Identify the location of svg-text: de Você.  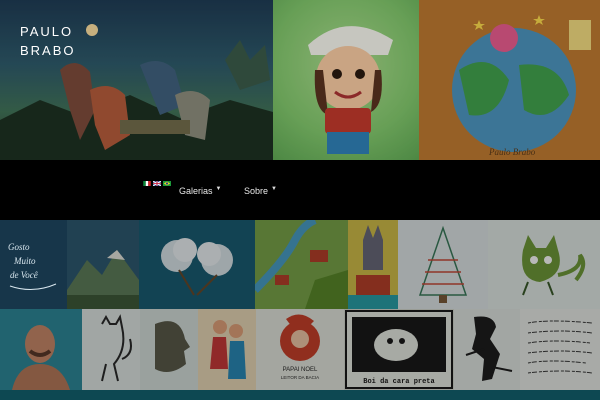
(24, 275).